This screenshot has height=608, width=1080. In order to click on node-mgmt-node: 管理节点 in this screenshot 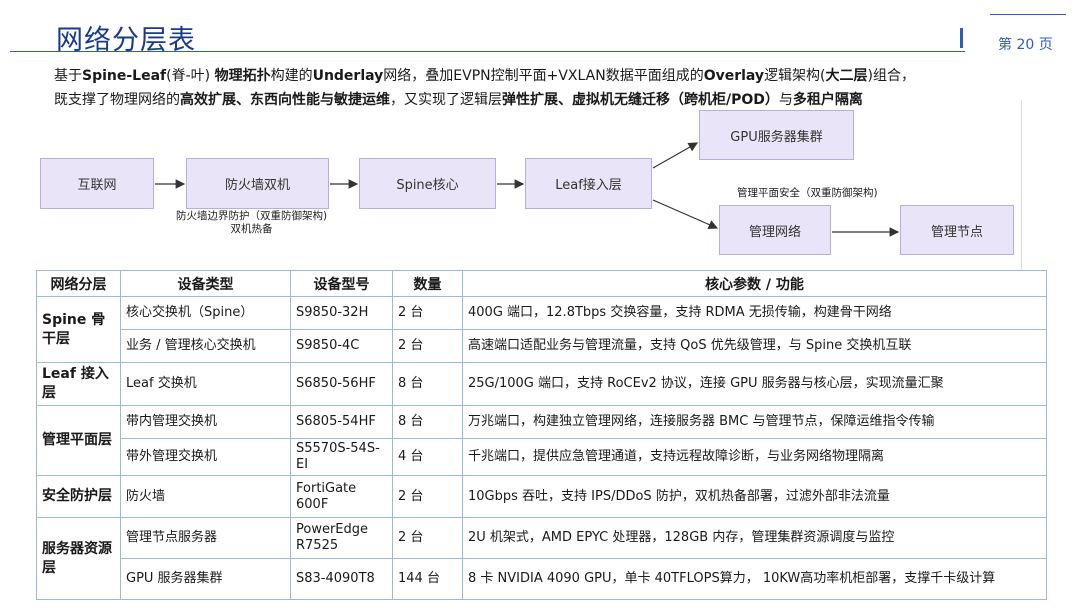, I will do `click(957, 230)`.